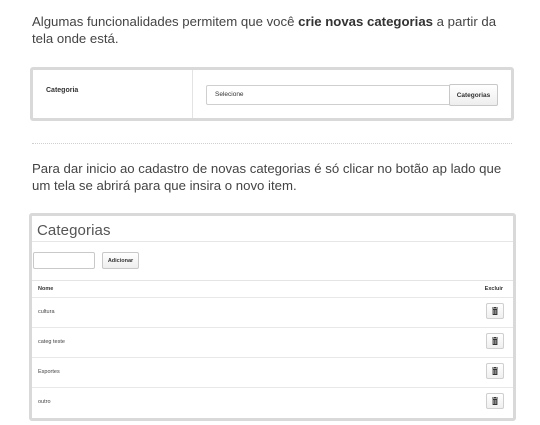 Image resolution: width=540 pixels, height=425 pixels. What do you see at coordinates (272, 342) in the screenshot?
I see `table-row: categ teste` at bounding box center [272, 342].